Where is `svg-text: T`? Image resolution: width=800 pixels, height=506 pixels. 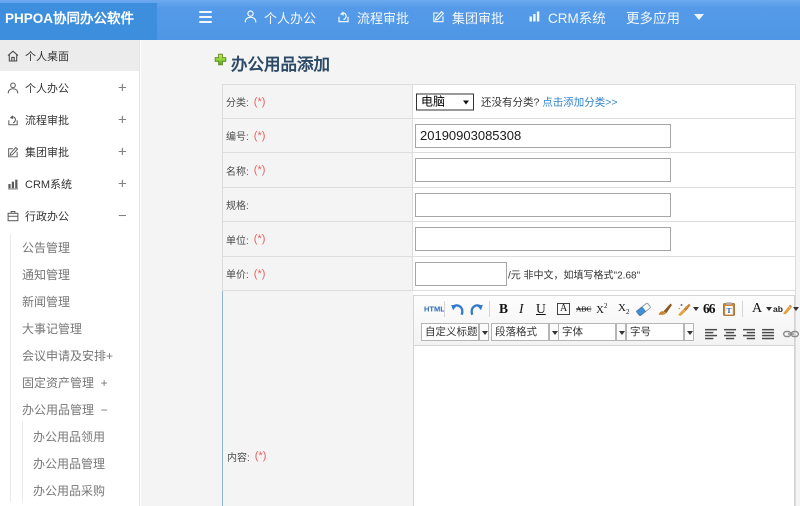 svg-text: T is located at coordinates (728, 310).